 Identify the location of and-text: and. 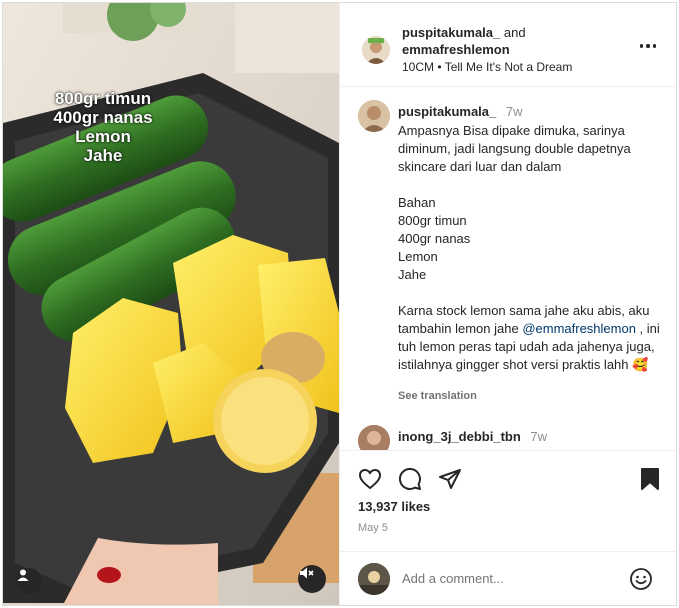
(514, 32).